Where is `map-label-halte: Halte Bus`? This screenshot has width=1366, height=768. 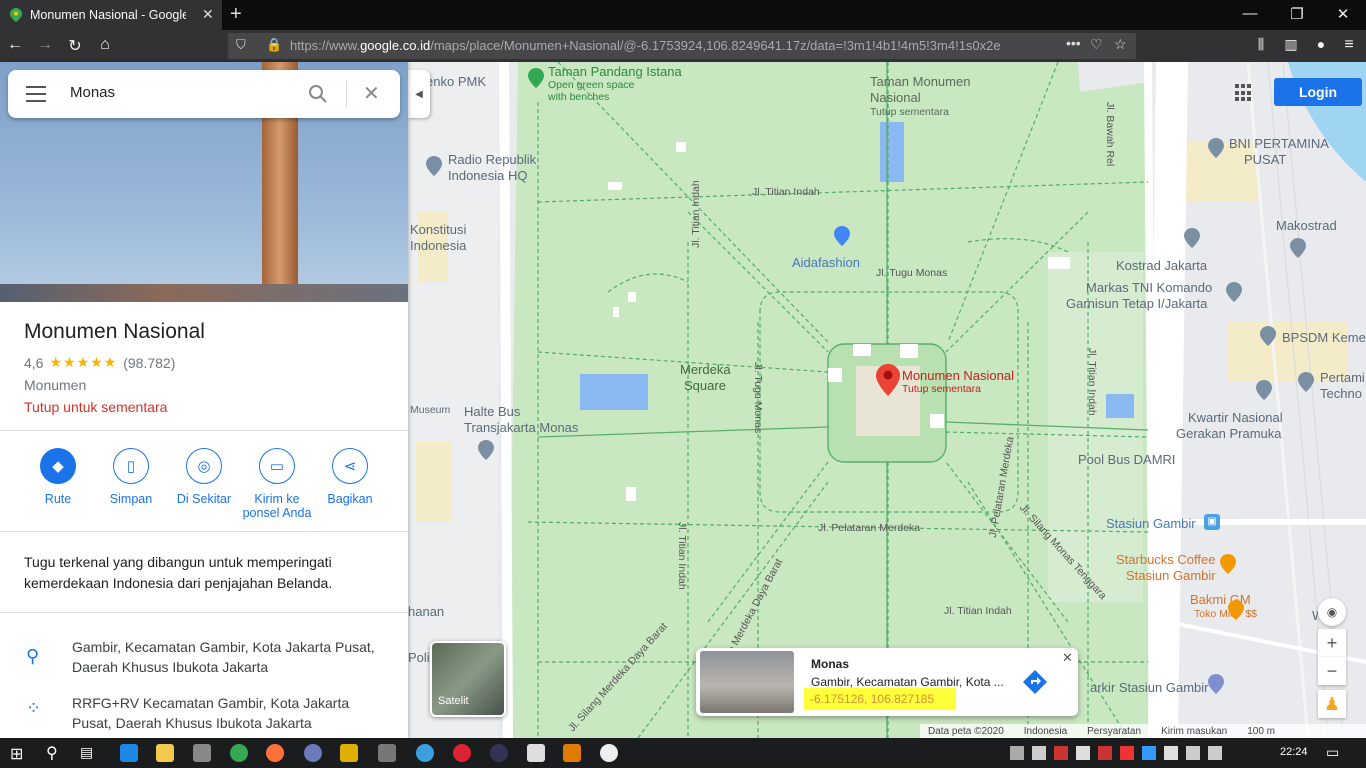
map-label-halte: Halte Bus is located at coordinates (492, 411).